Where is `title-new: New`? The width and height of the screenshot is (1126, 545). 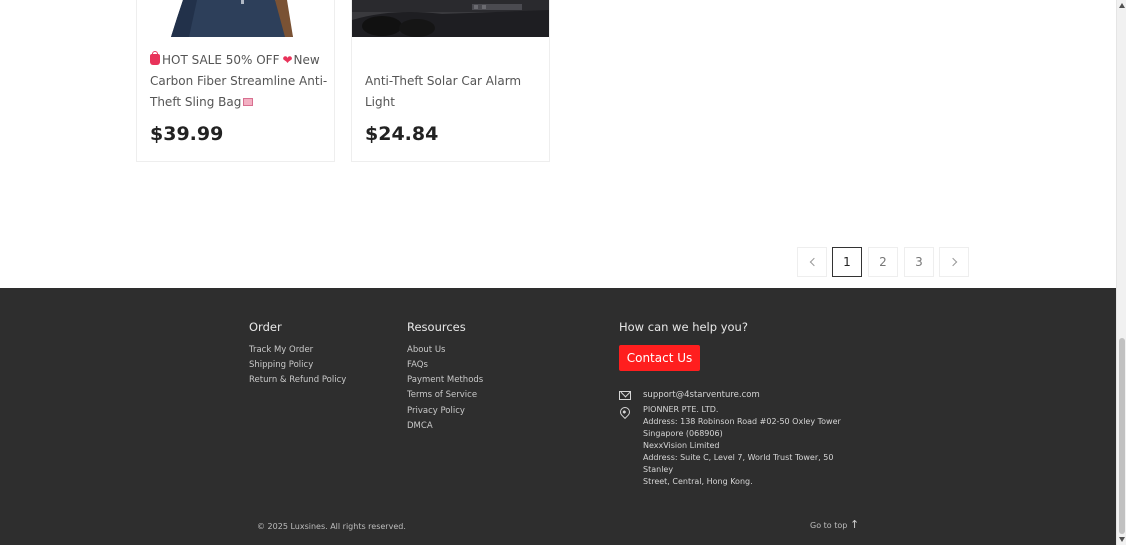 title-new: New is located at coordinates (306, 60).